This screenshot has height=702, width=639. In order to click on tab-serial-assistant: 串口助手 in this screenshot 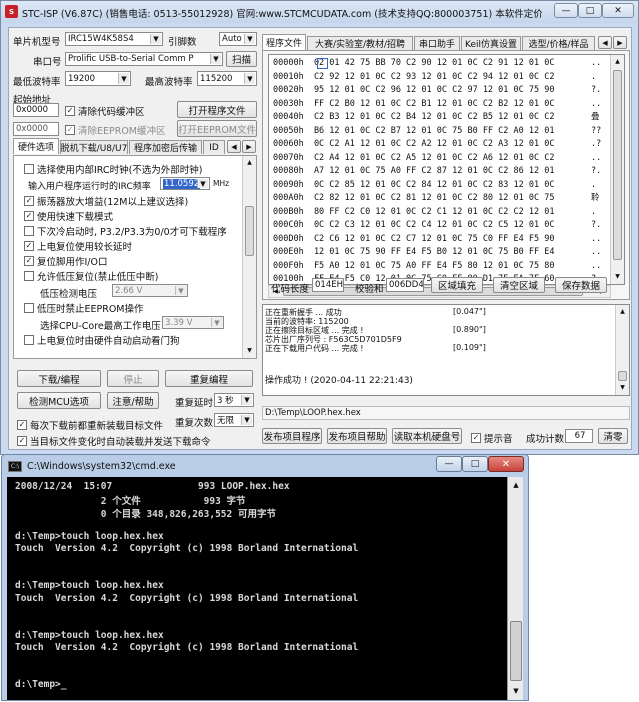, I will do `click(437, 43)`.